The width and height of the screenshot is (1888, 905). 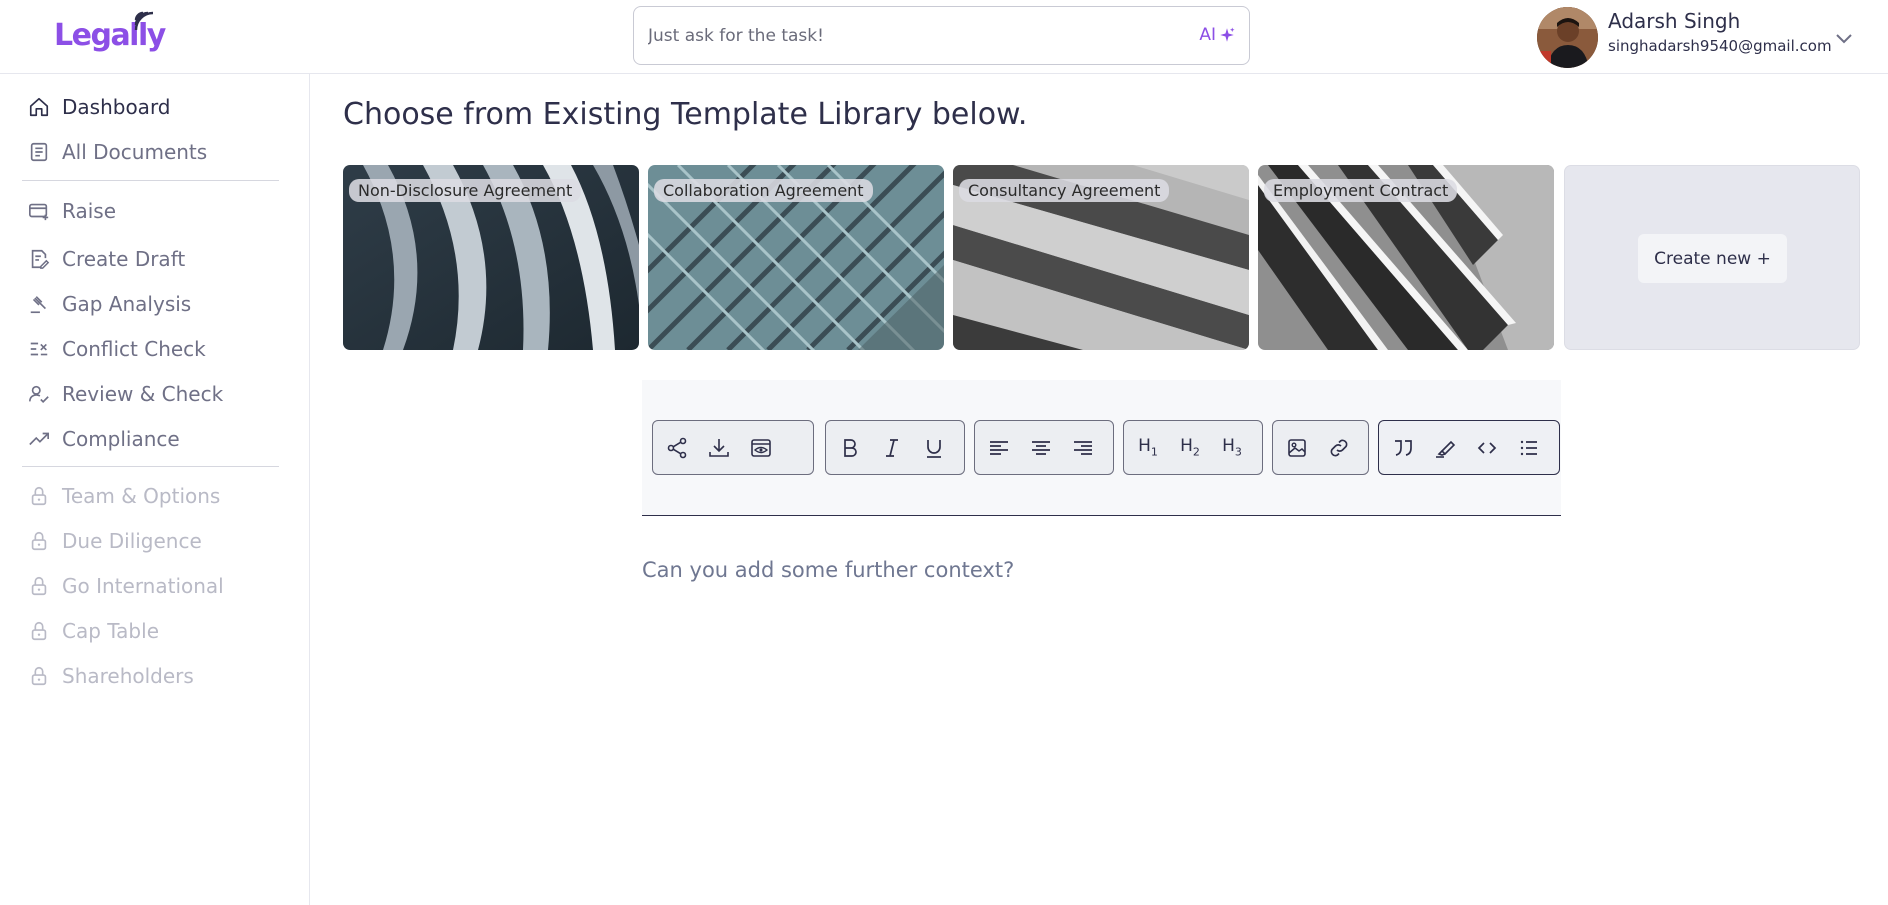 What do you see at coordinates (72, 211) in the screenshot?
I see `sidebar-item-raise: Raise` at bounding box center [72, 211].